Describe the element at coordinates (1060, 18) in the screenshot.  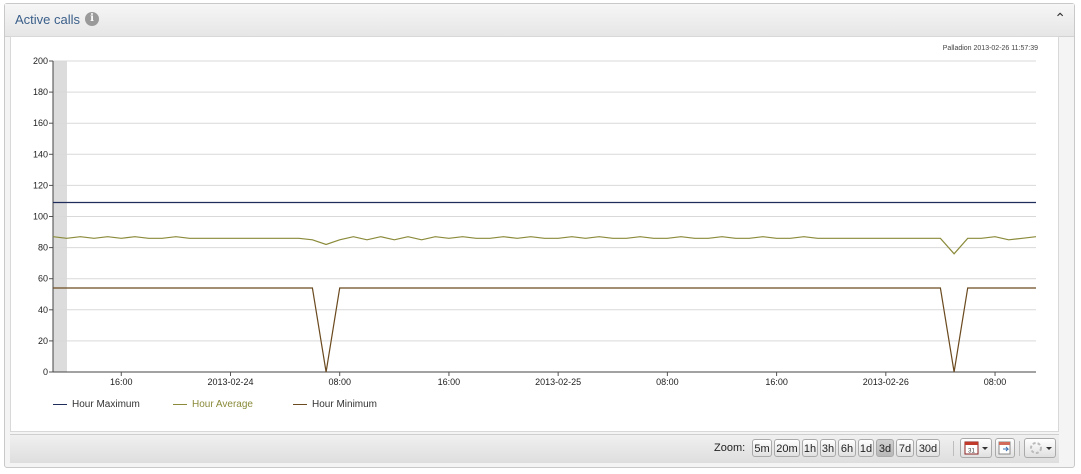
I see `chevron-up-icon: ⌃` at that location.